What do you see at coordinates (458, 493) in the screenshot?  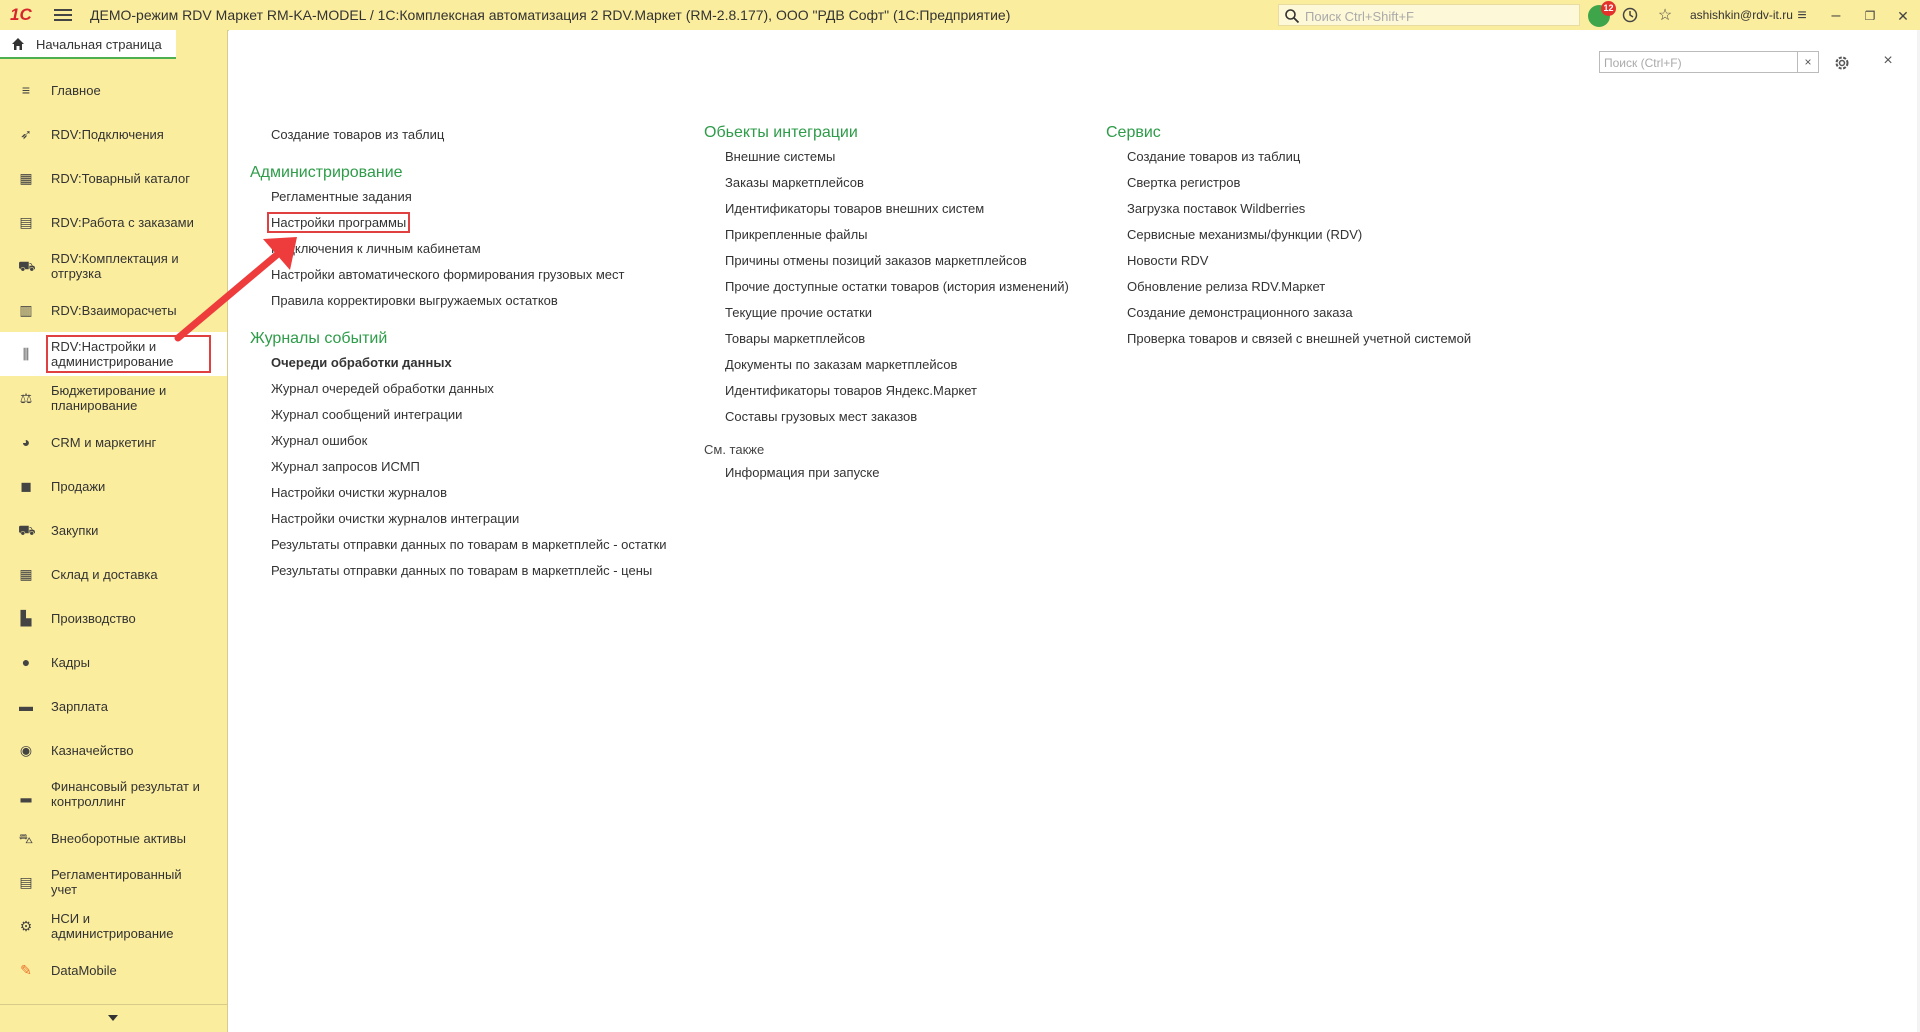 I see `menu-link: Настройки очистки журналов` at bounding box center [458, 493].